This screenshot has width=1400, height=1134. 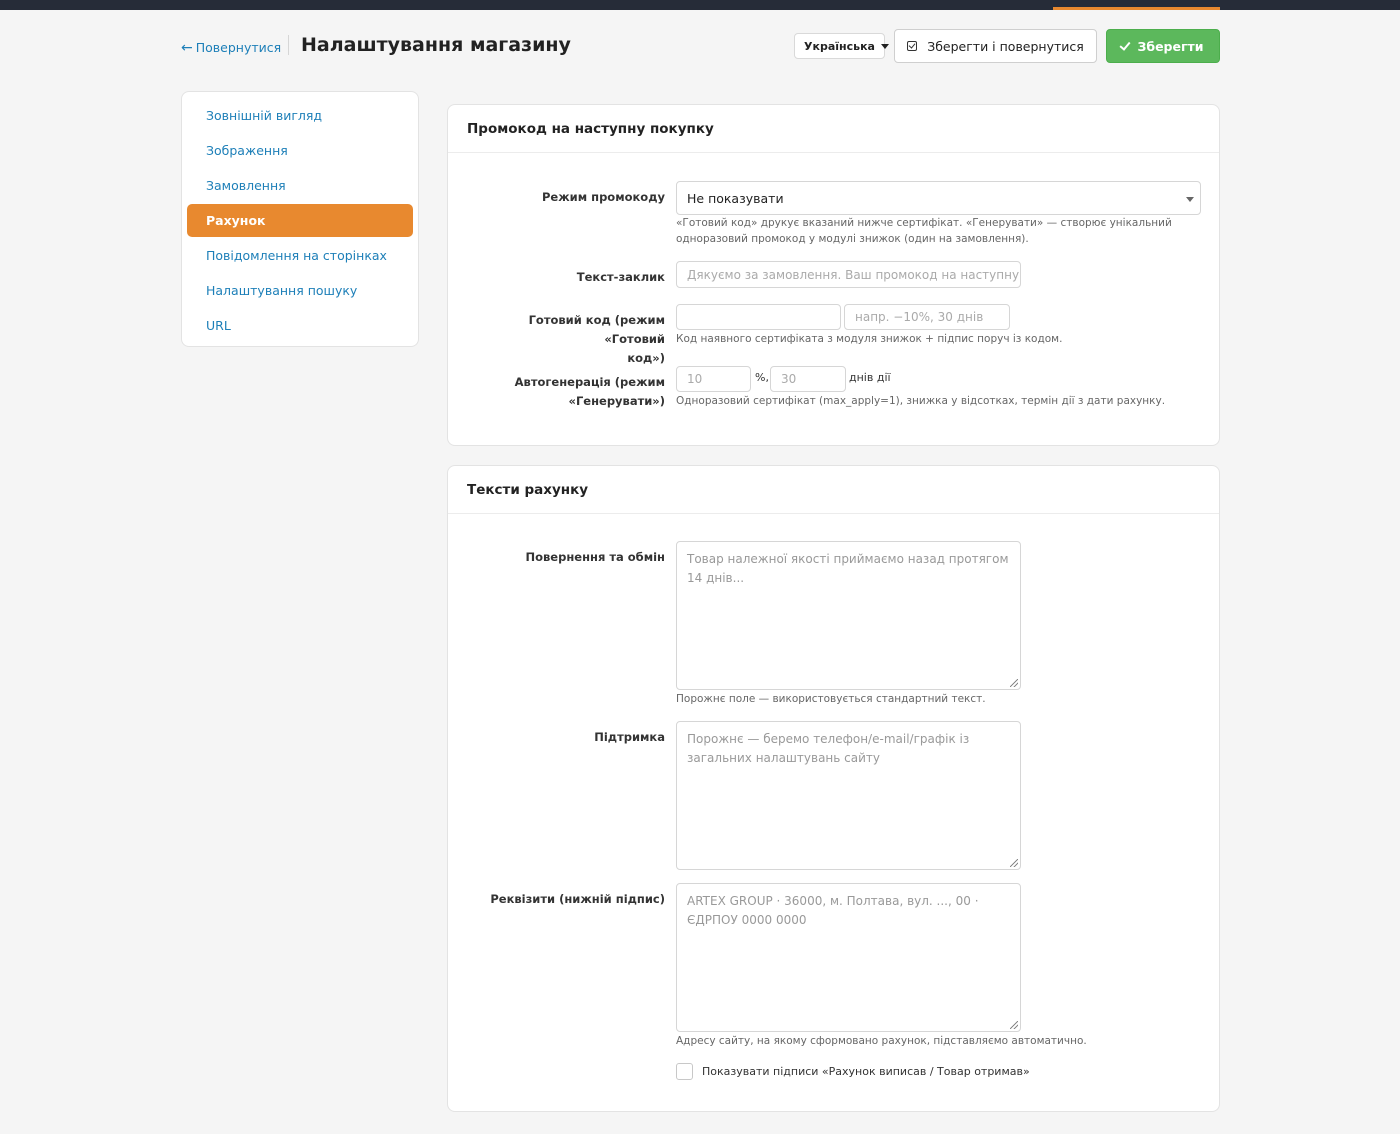 I want to click on sidebar-item-page-messages: Повідомлення на сторінках, so click(x=300, y=255).